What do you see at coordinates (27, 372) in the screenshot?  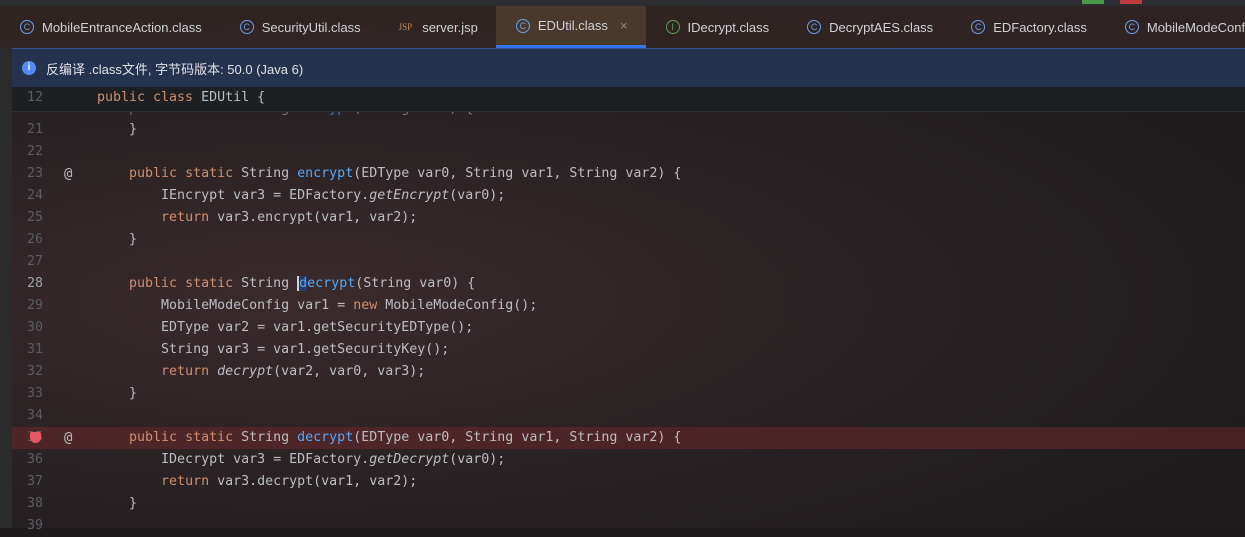 I see `line-number: 32` at bounding box center [27, 372].